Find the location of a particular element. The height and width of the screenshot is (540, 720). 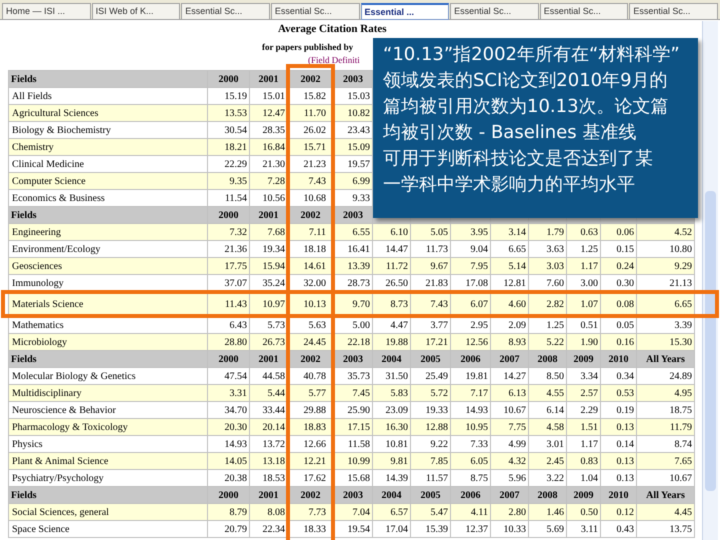

table-cell: 0.16 is located at coordinates (625, 342).